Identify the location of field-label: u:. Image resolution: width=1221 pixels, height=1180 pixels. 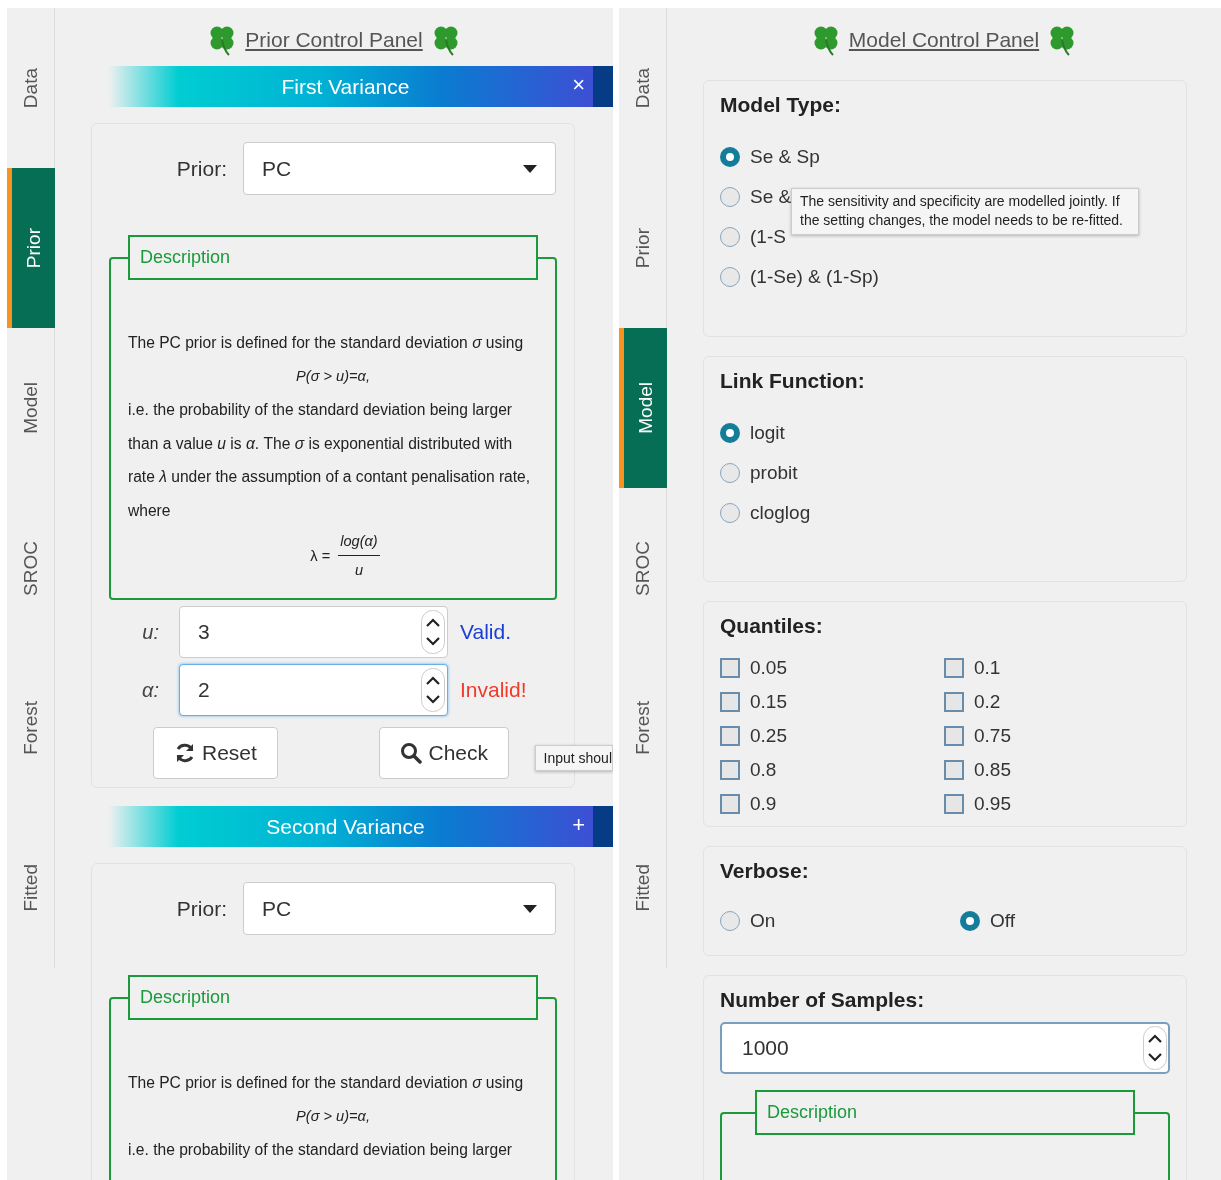
(150, 632).